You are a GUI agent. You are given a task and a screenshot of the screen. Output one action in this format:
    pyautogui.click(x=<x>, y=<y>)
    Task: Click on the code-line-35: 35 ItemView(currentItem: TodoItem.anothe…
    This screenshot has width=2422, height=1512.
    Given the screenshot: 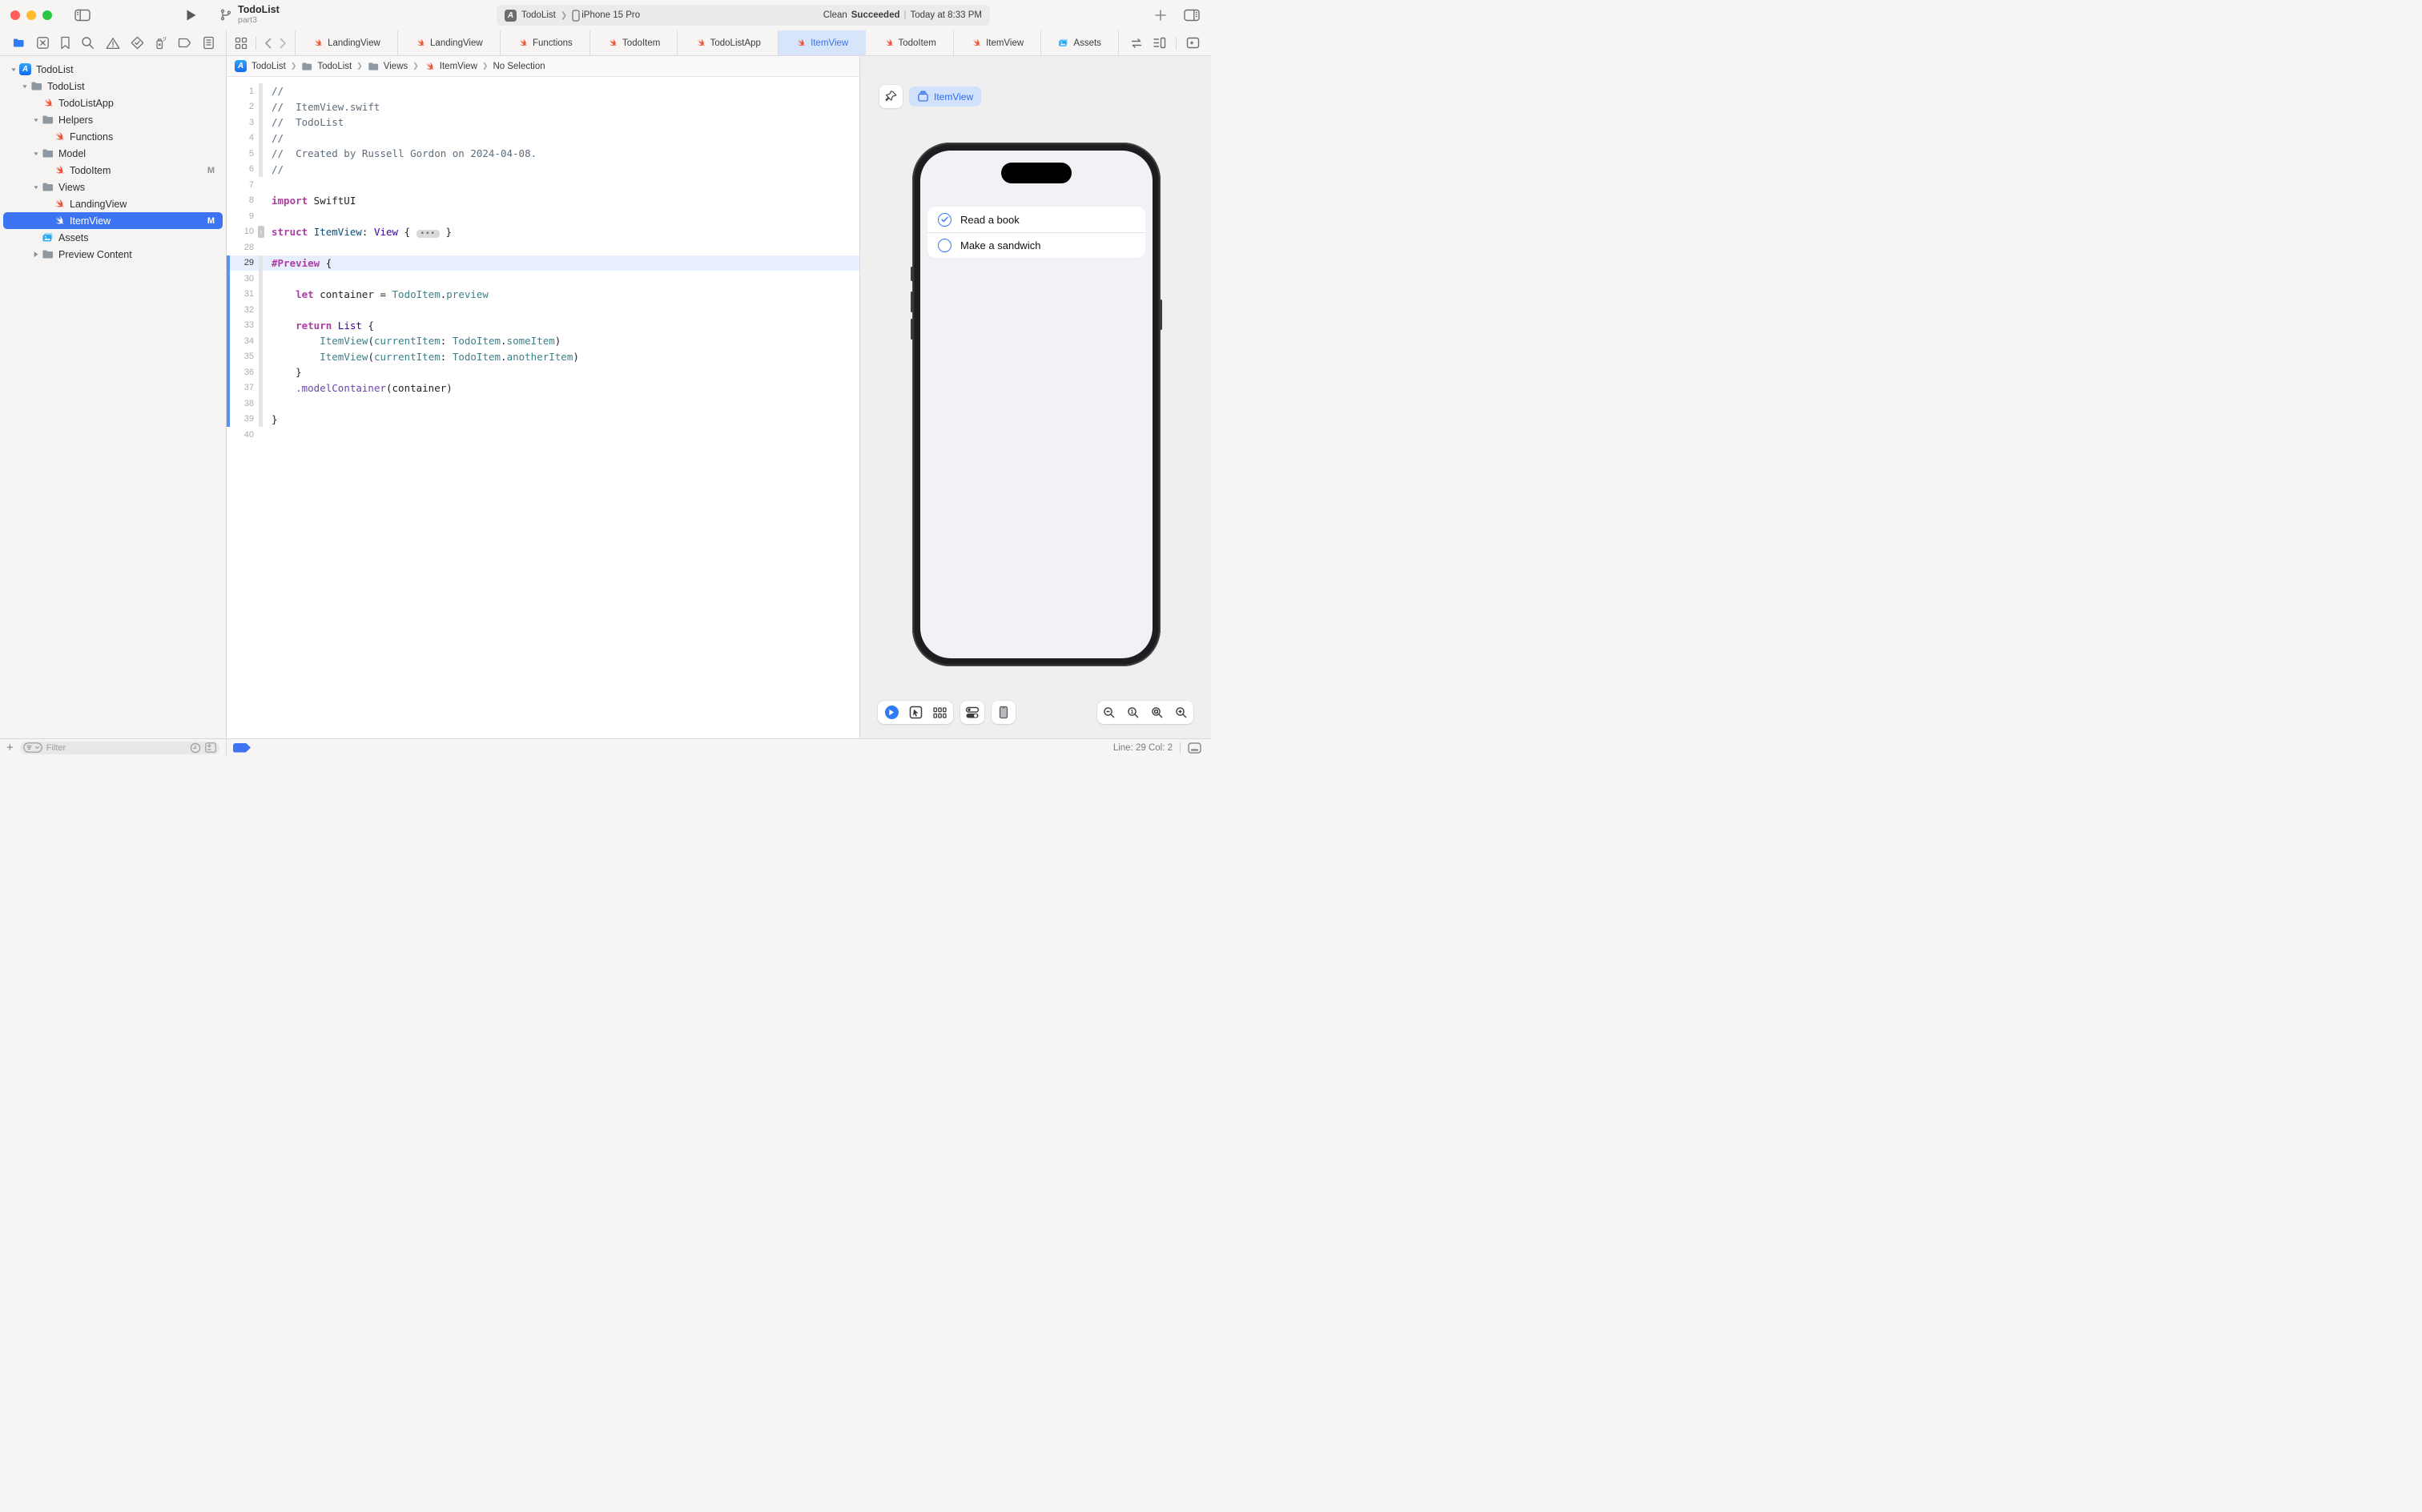 What is the action you would take?
    pyautogui.click(x=543, y=356)
    